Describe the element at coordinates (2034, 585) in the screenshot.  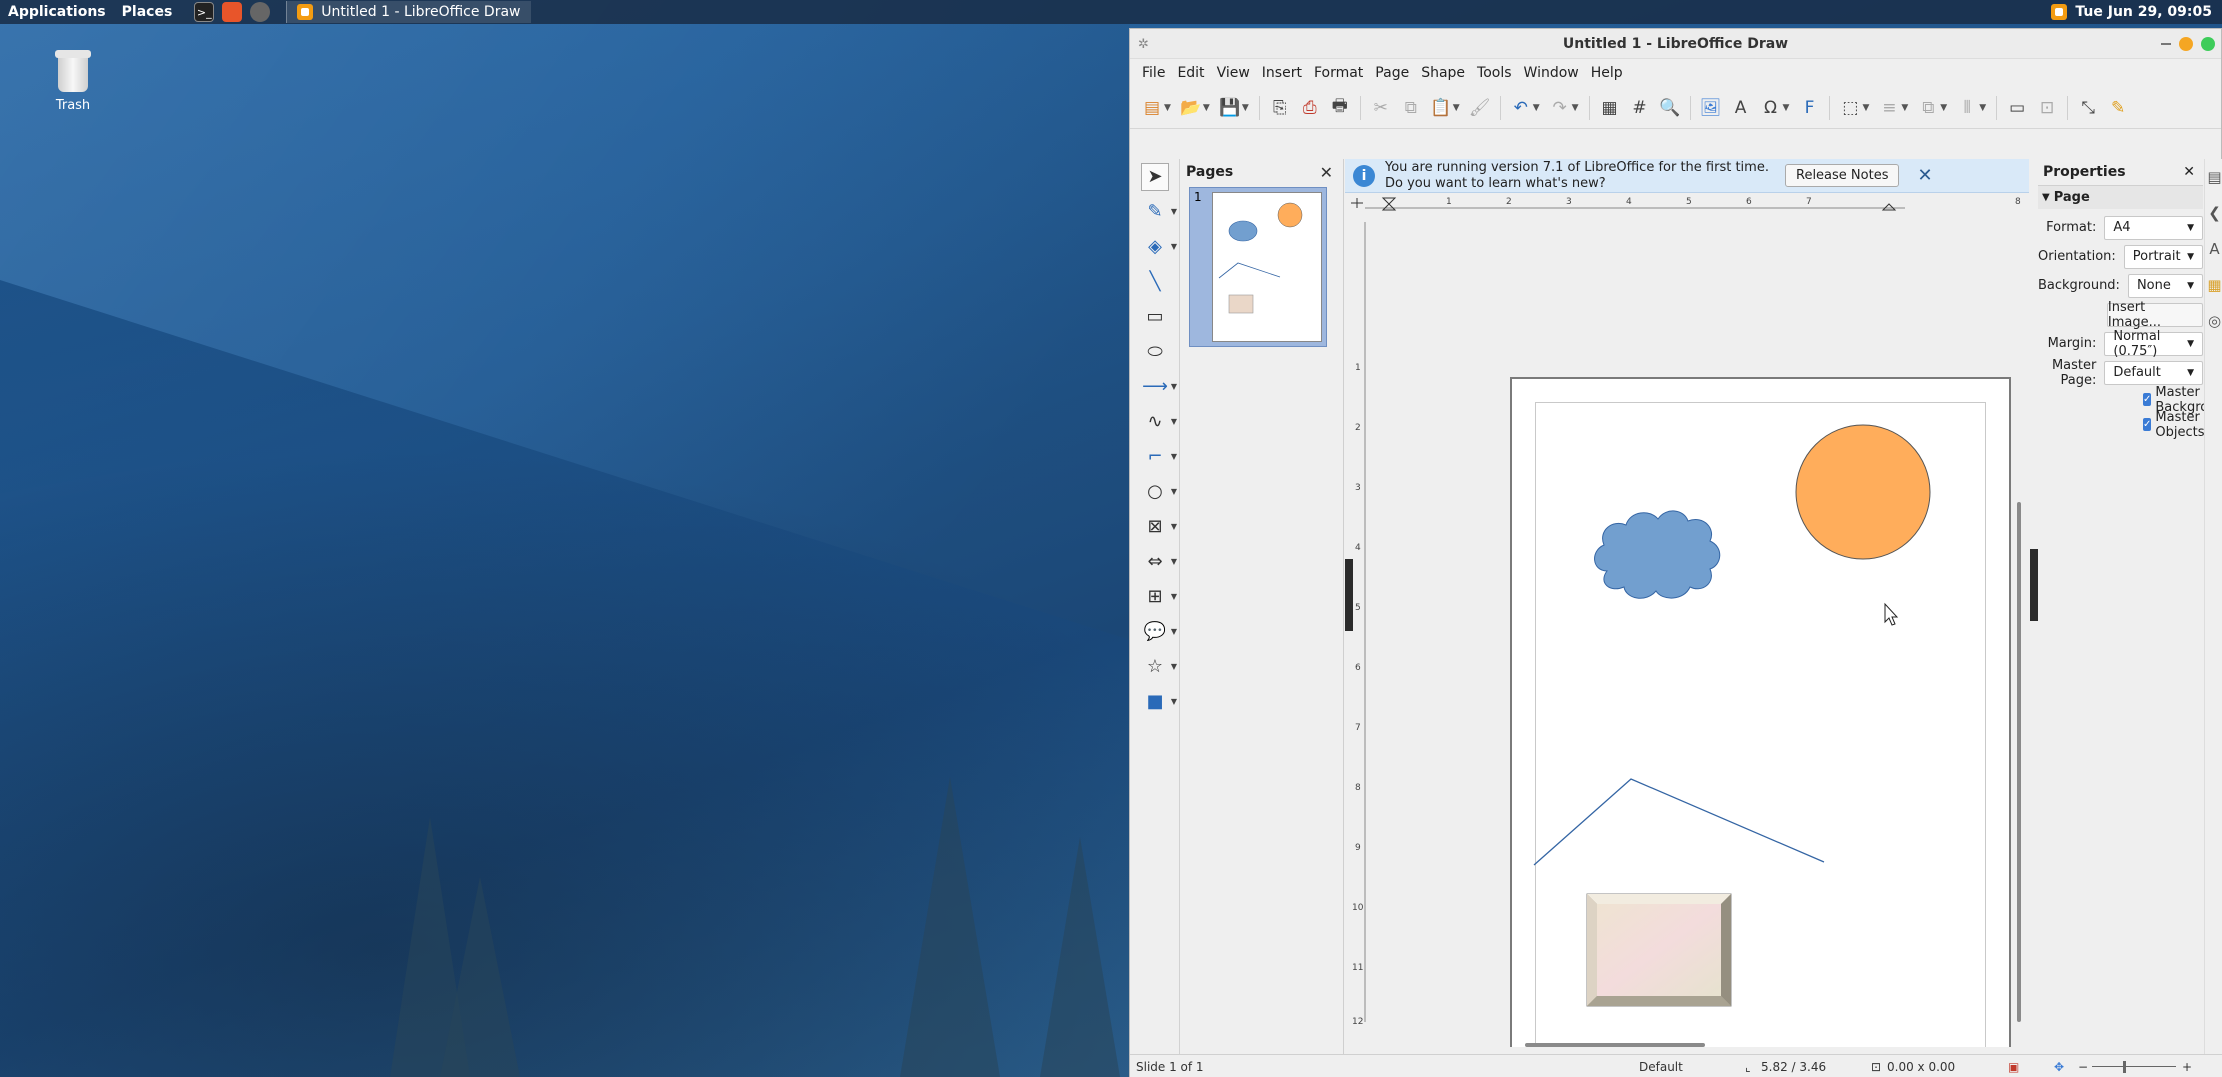
I see `sidebar-collapse-handle` at that location.